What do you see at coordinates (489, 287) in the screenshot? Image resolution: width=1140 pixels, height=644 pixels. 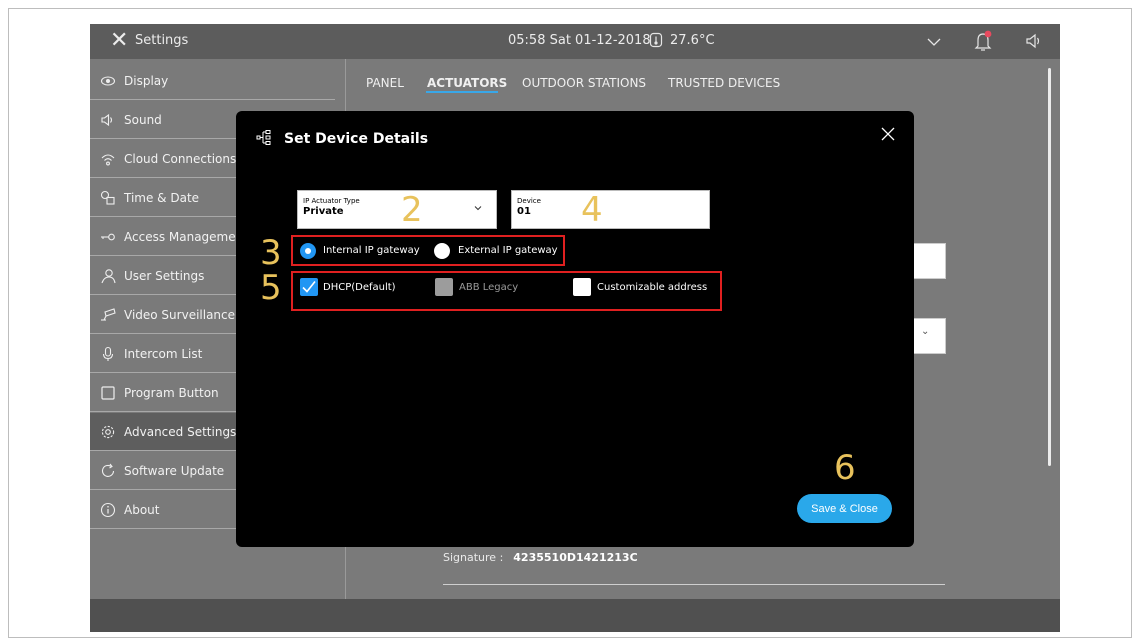 I see `checkbox-label: ABB Legacy` at bounding box center [489, 287].